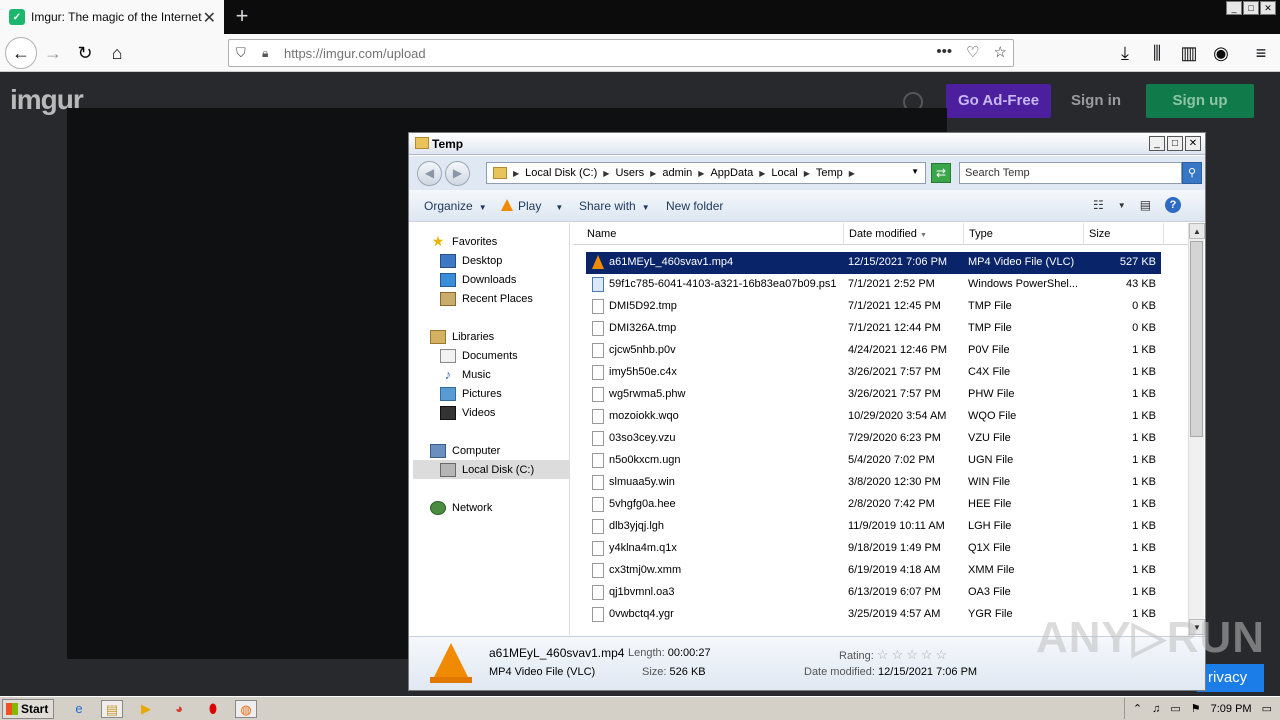  Describe the element at coordinates (1251, 8) in the screenshot. I see `restore-window-button: □` at that location.